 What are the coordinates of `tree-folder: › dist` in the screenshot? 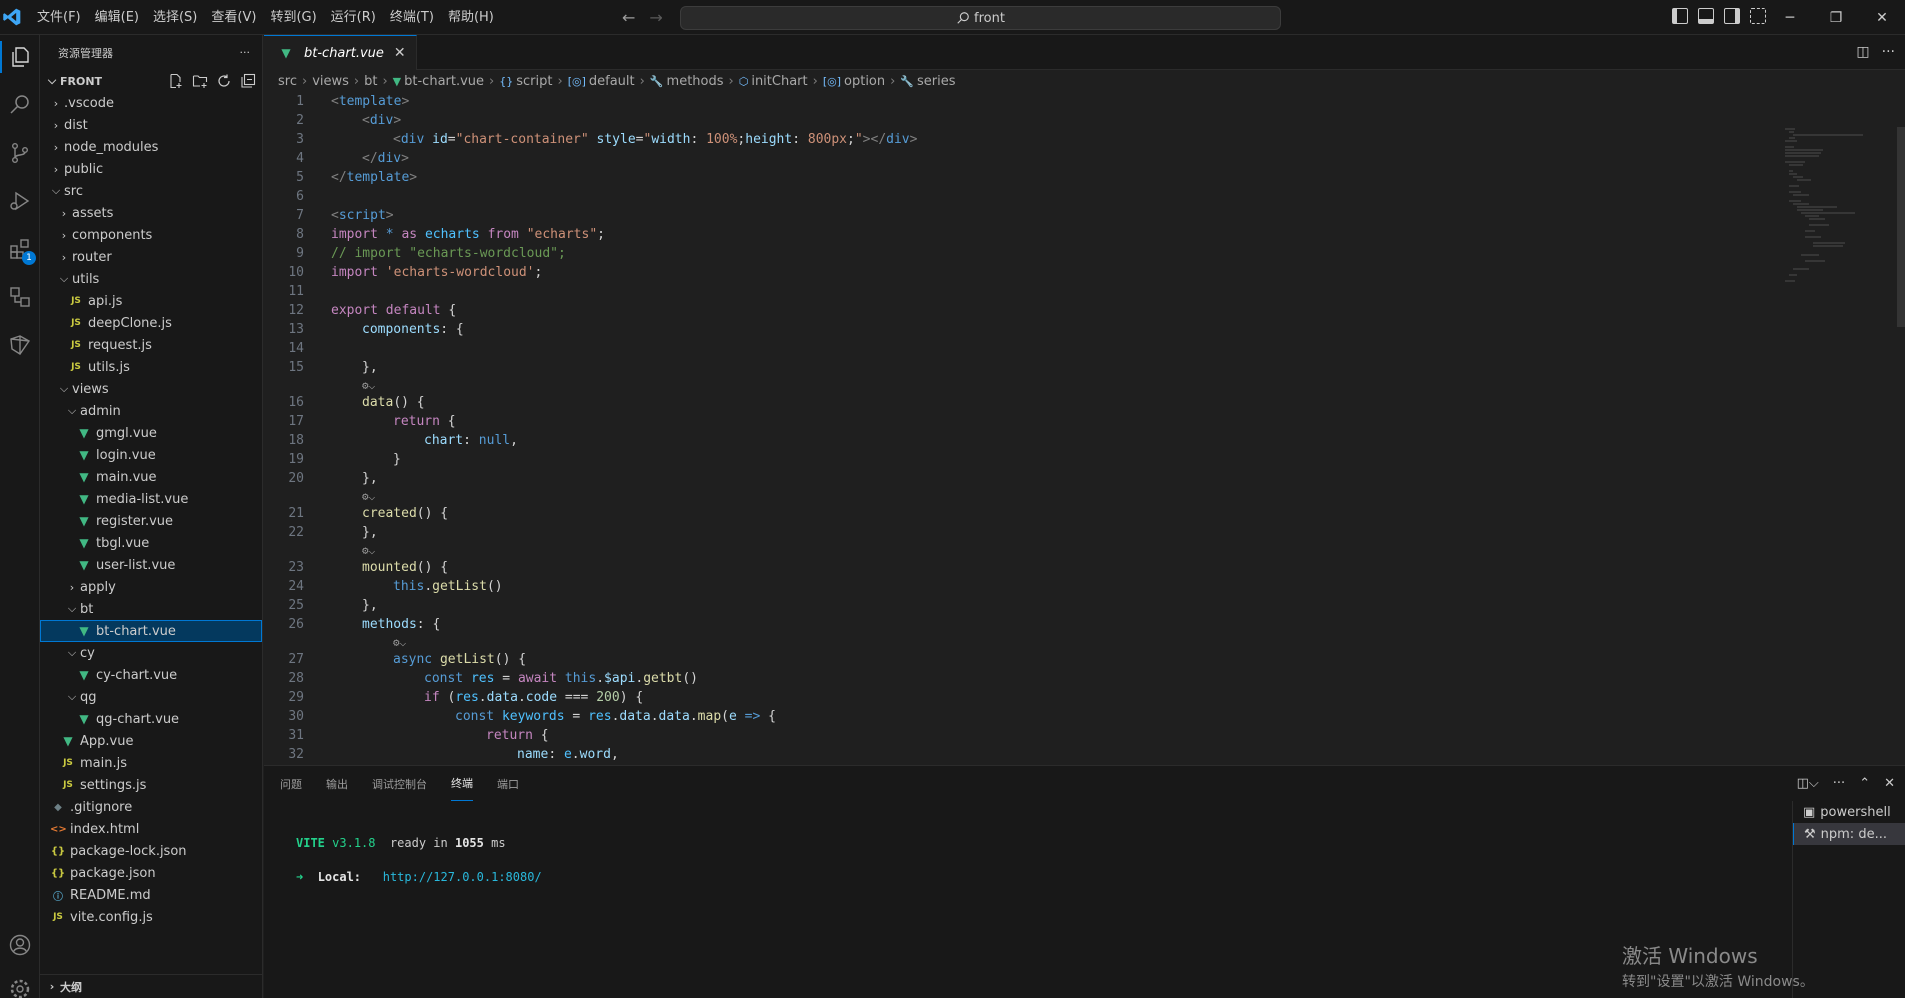 It's located at (151, 125).